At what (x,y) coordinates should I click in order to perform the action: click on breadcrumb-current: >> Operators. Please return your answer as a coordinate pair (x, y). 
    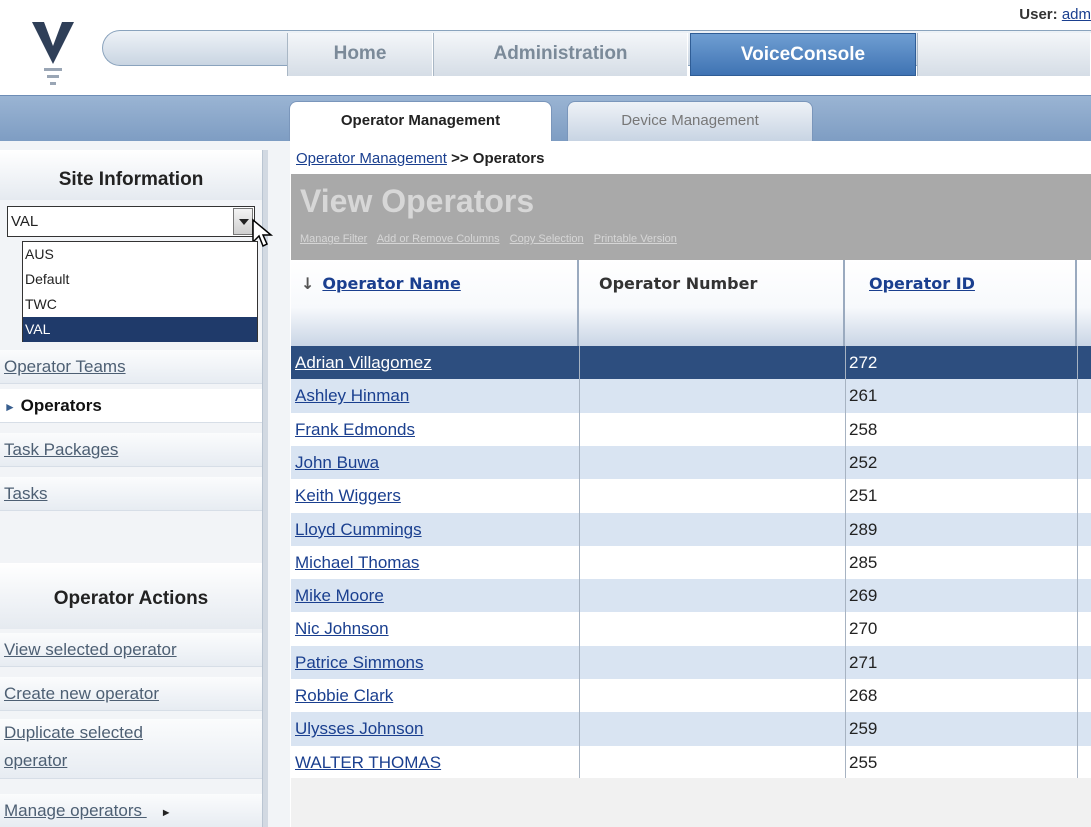
    Looking at the image, I should click on (498, 158).